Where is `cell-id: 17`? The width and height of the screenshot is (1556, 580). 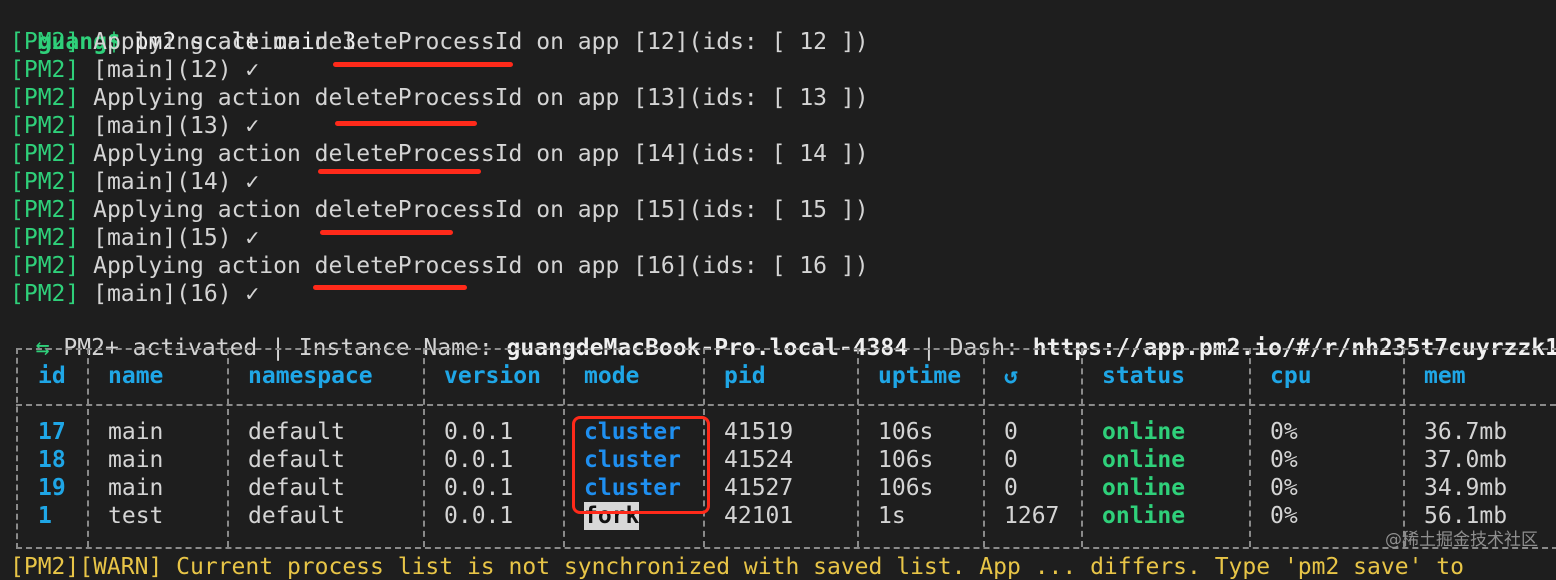
cell-id: 17 is located at coordinates (52, 432).